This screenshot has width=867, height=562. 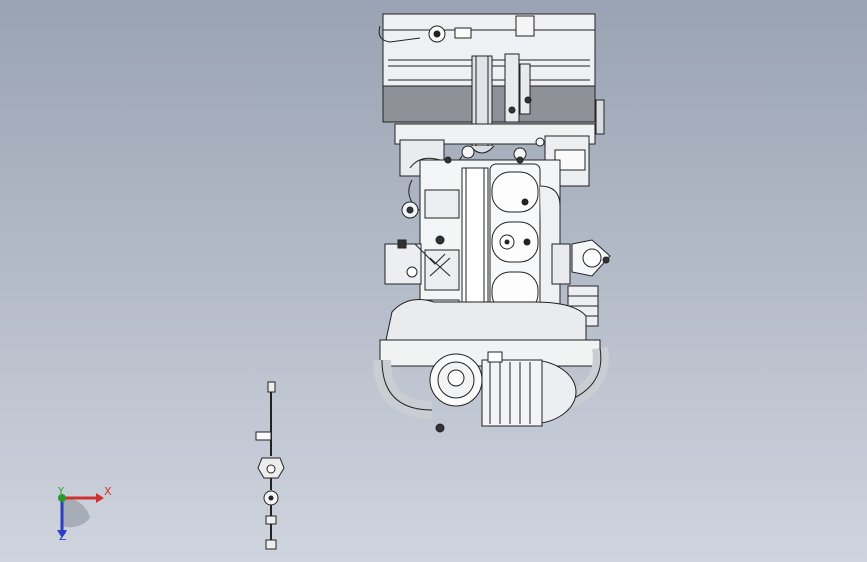 What do you see at coordinates (270, 465) in the screenshot?
I see `shaft-fitting` at bounding box center [270, 465].